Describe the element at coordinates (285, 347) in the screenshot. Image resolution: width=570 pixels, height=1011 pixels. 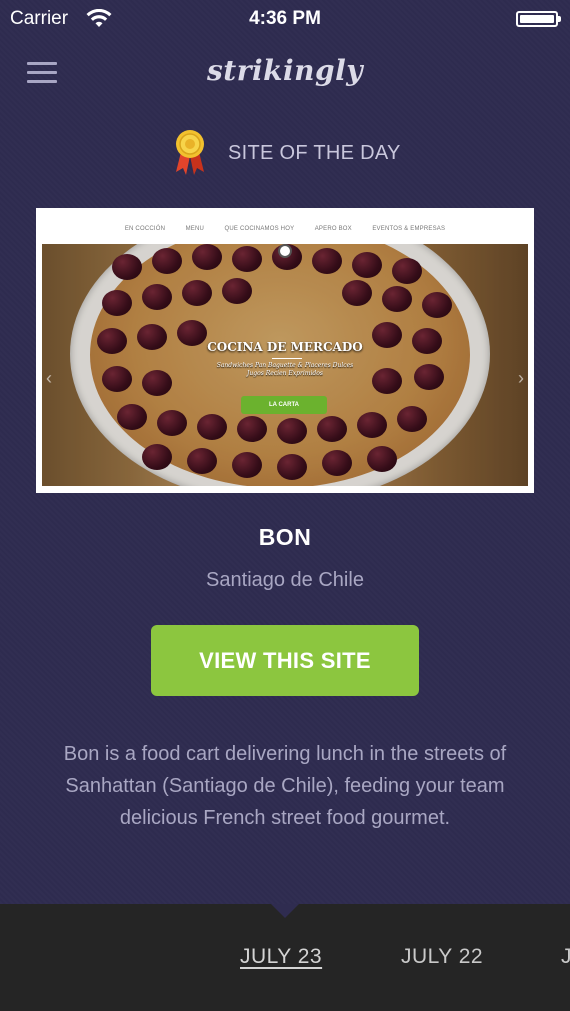
I see `preview-hero-title: COCINA DE MERCADO` at that location.